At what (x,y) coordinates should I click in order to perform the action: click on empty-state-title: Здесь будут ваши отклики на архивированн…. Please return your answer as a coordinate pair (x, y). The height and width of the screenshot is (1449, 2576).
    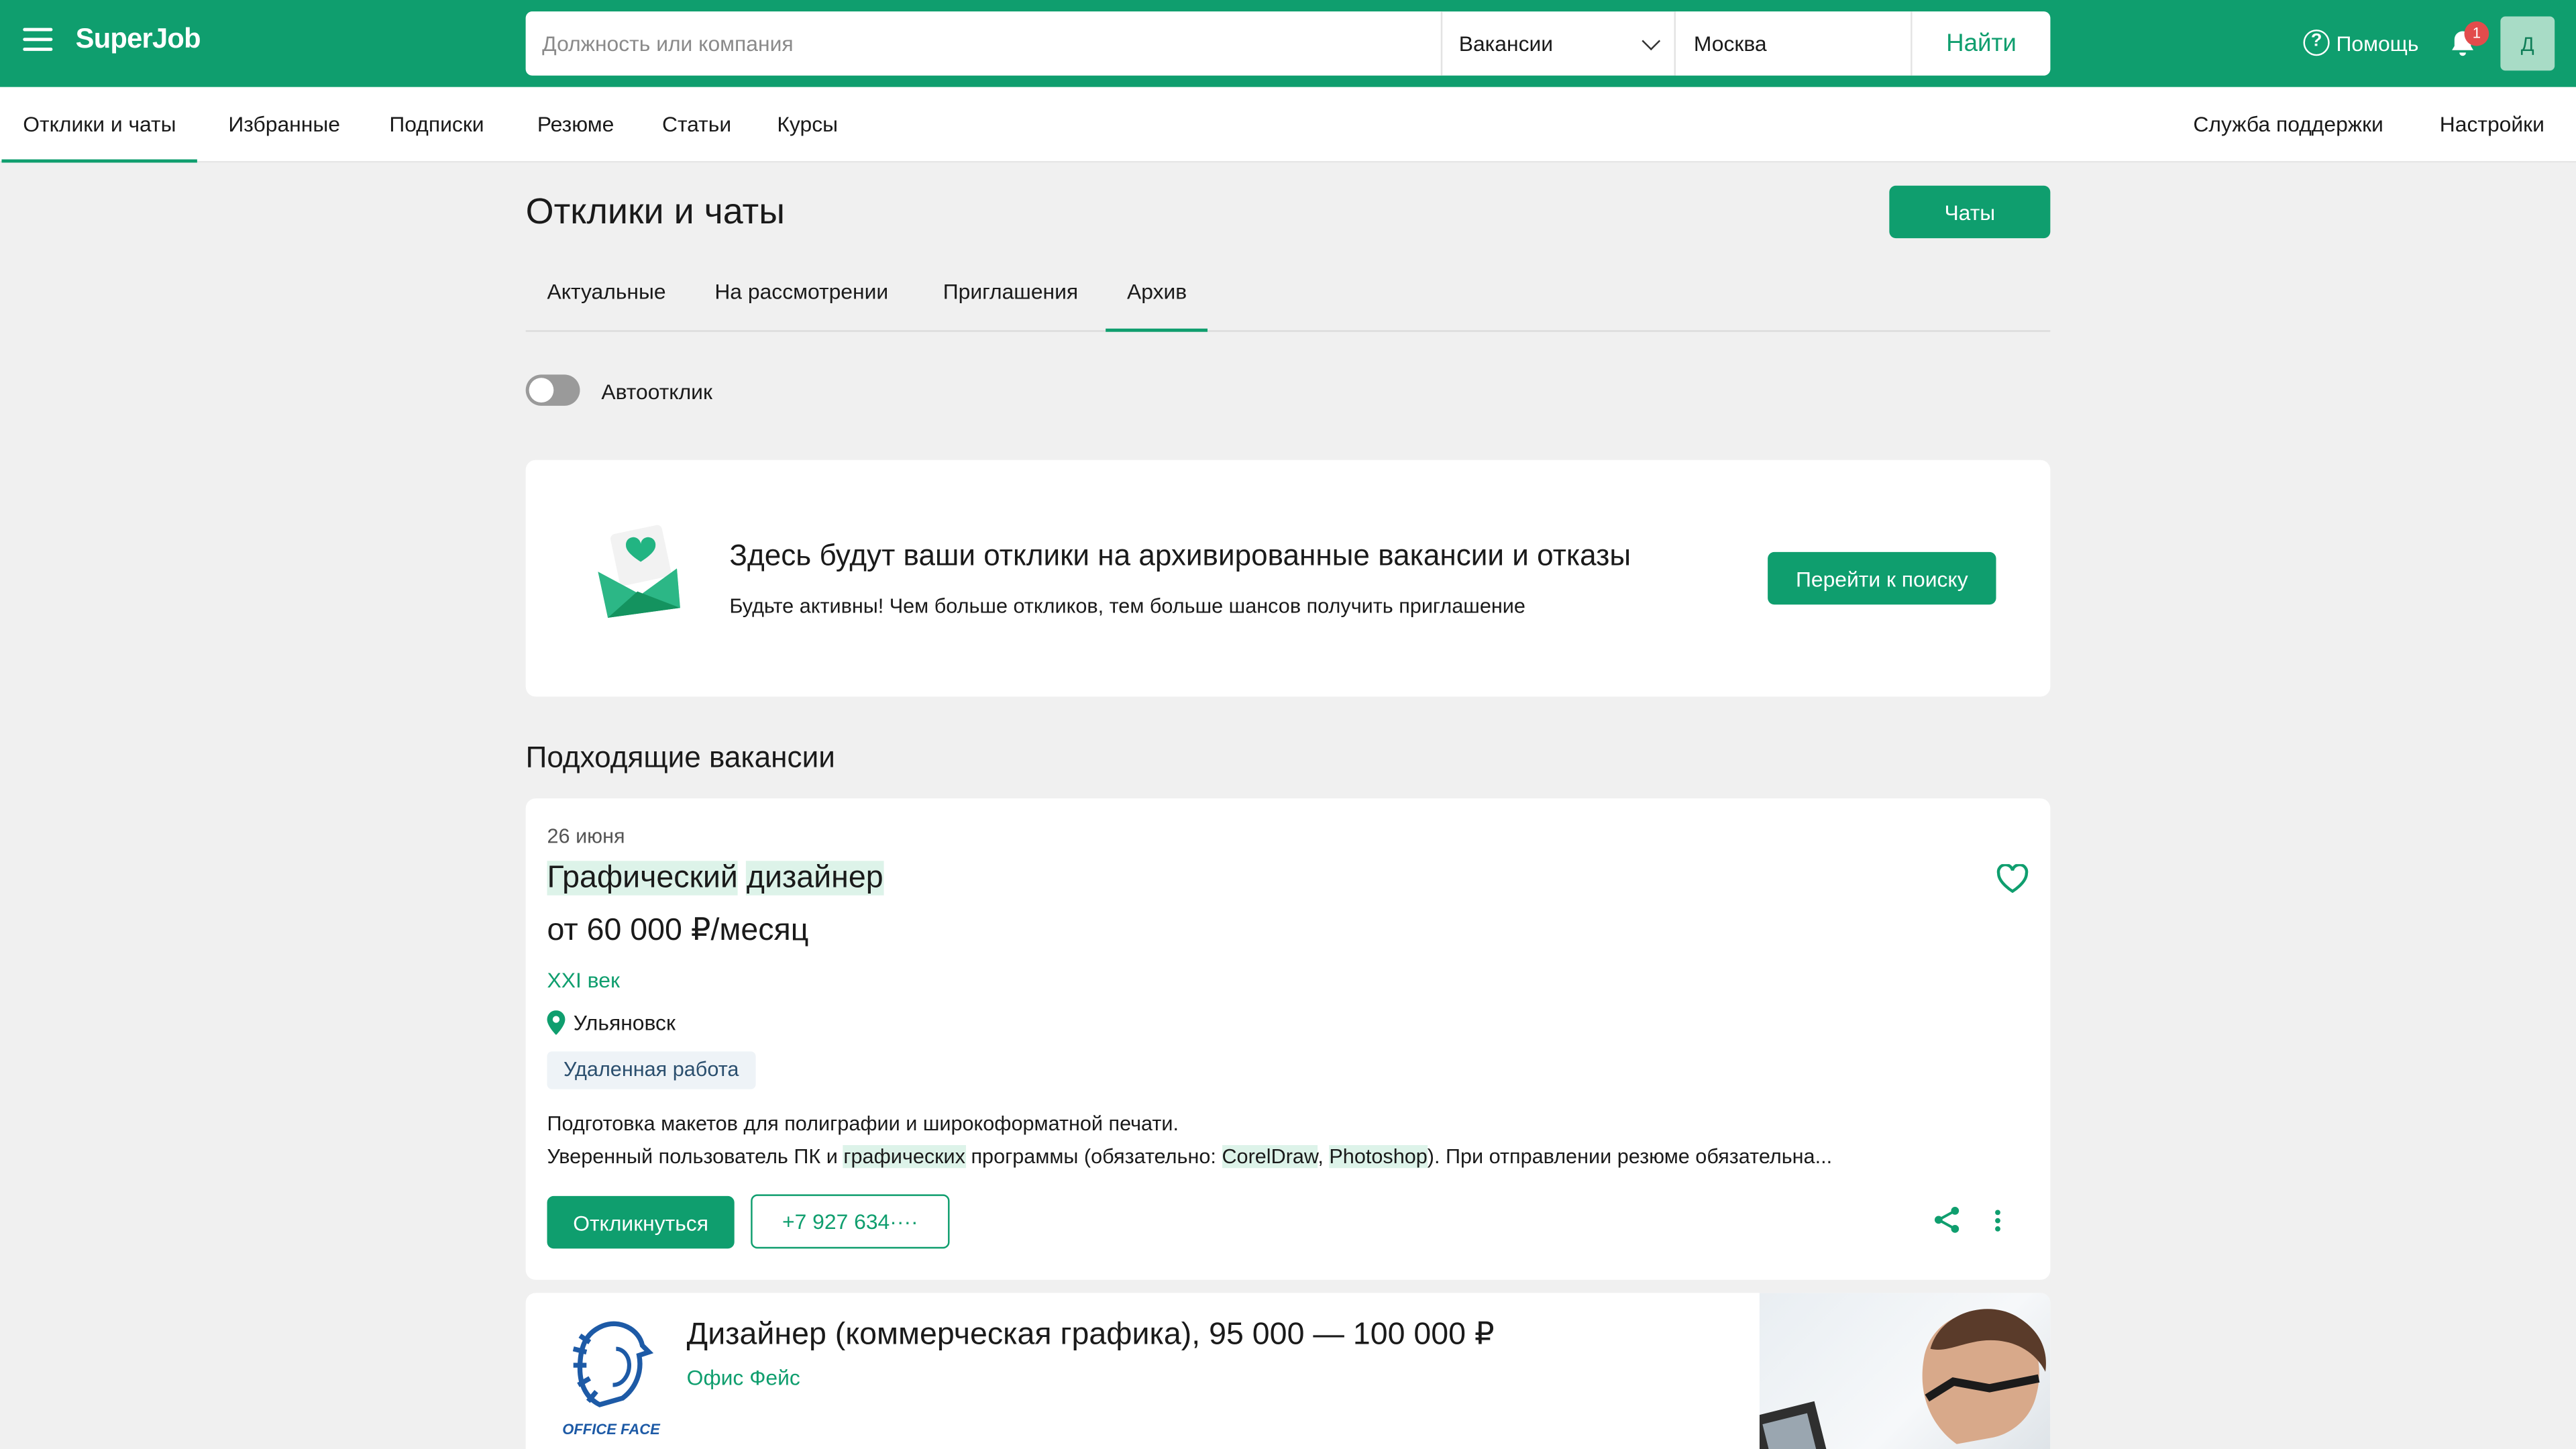
    Looking at the image, I should click on (1180, 555).